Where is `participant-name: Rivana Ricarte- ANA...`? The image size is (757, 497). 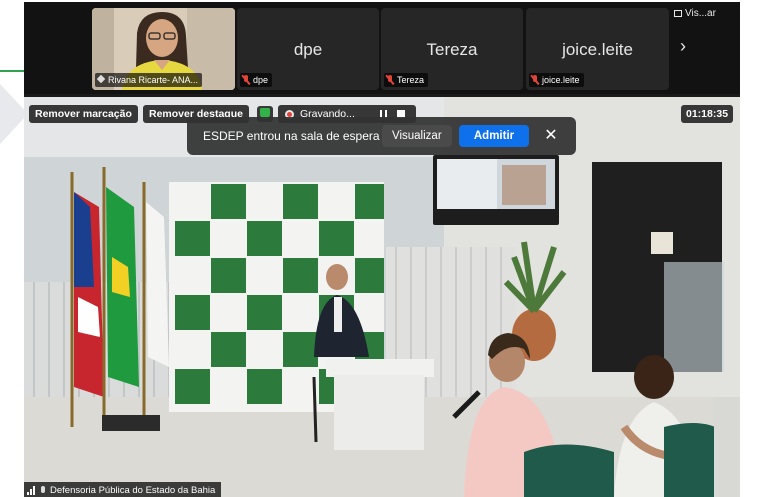
participant-name: Rivana Ricarte- ANA... is located at coordinates (153, 80).